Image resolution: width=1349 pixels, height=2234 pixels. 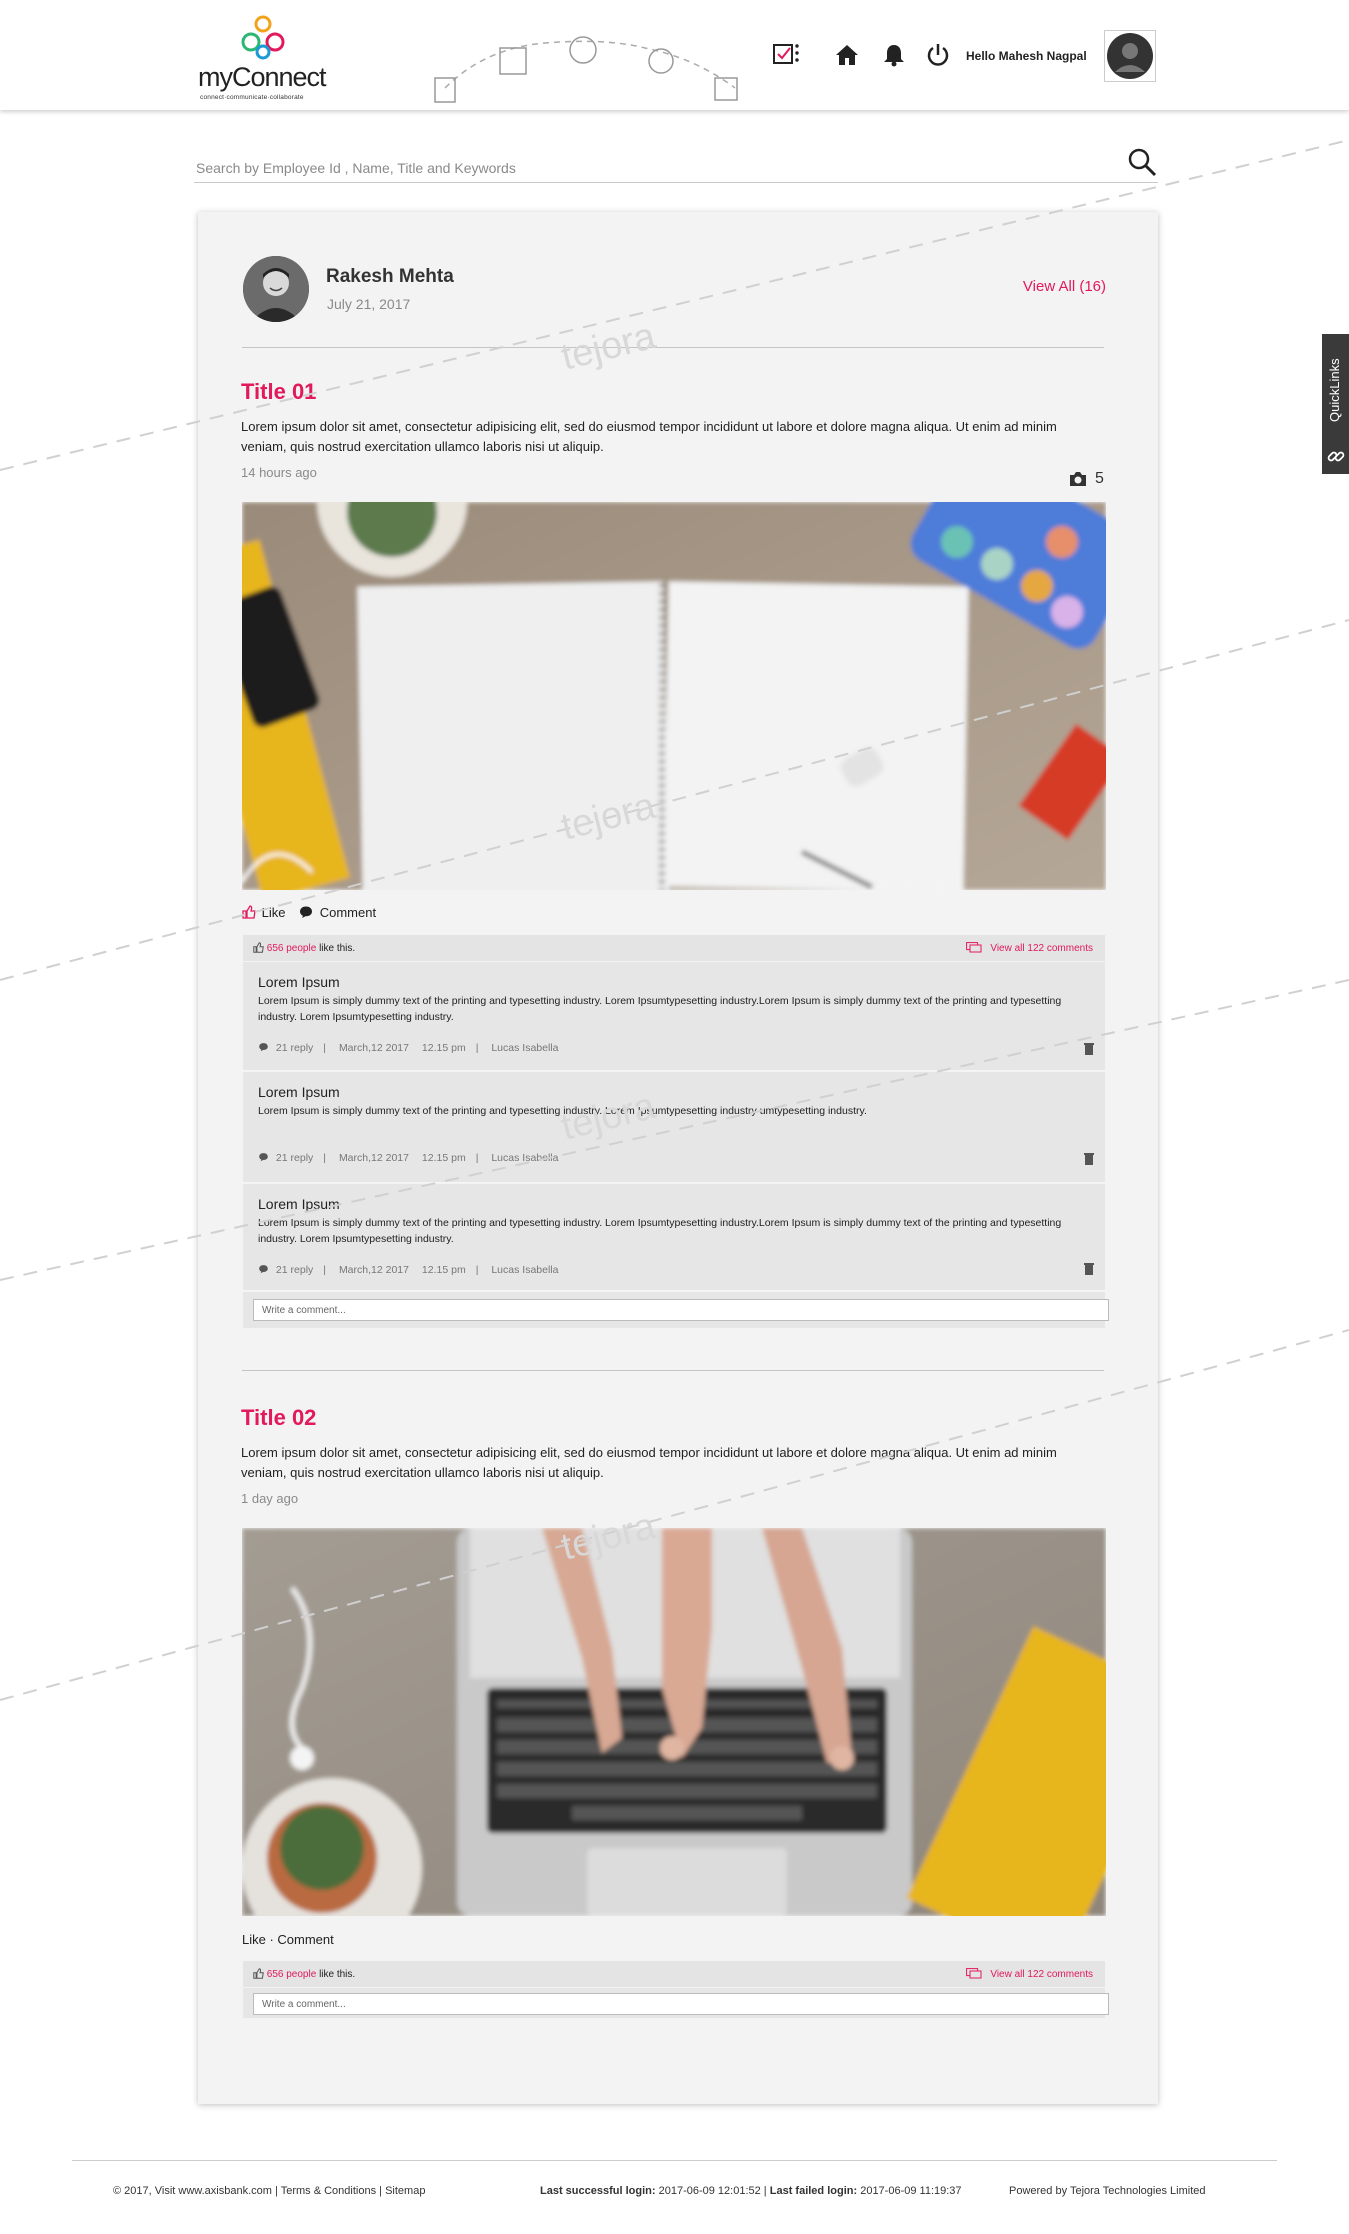 What do you see at coordinates (709, 2191) in the screenshot?
I see `last-login-value: 2017-06-09 12:01:52` at bounding box center [709, 2191].